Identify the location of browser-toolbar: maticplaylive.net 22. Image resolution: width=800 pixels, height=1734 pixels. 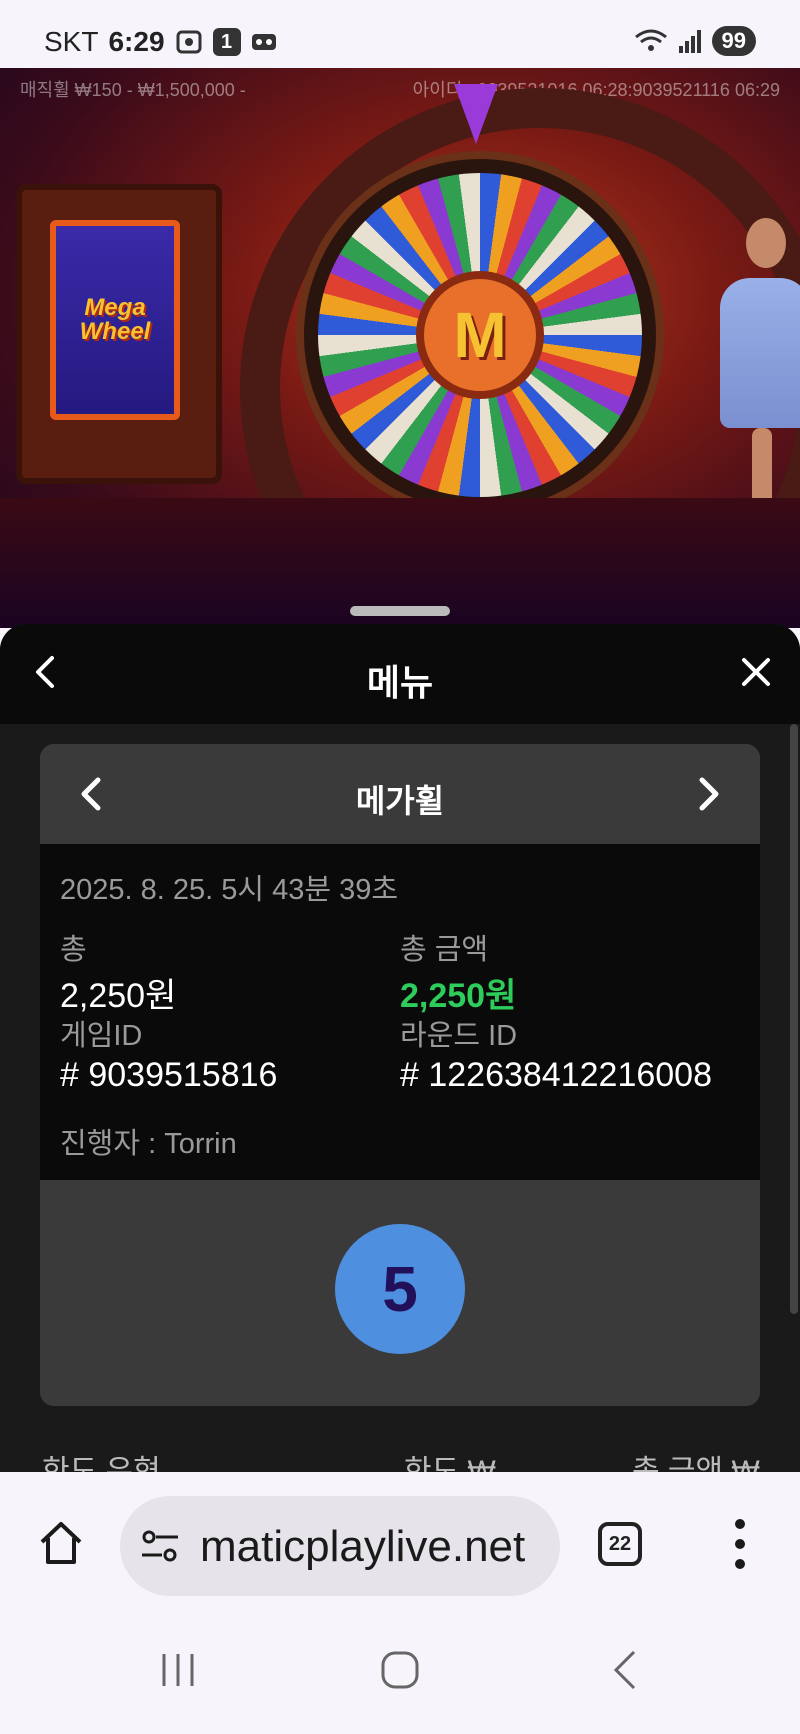
(400, 1544).